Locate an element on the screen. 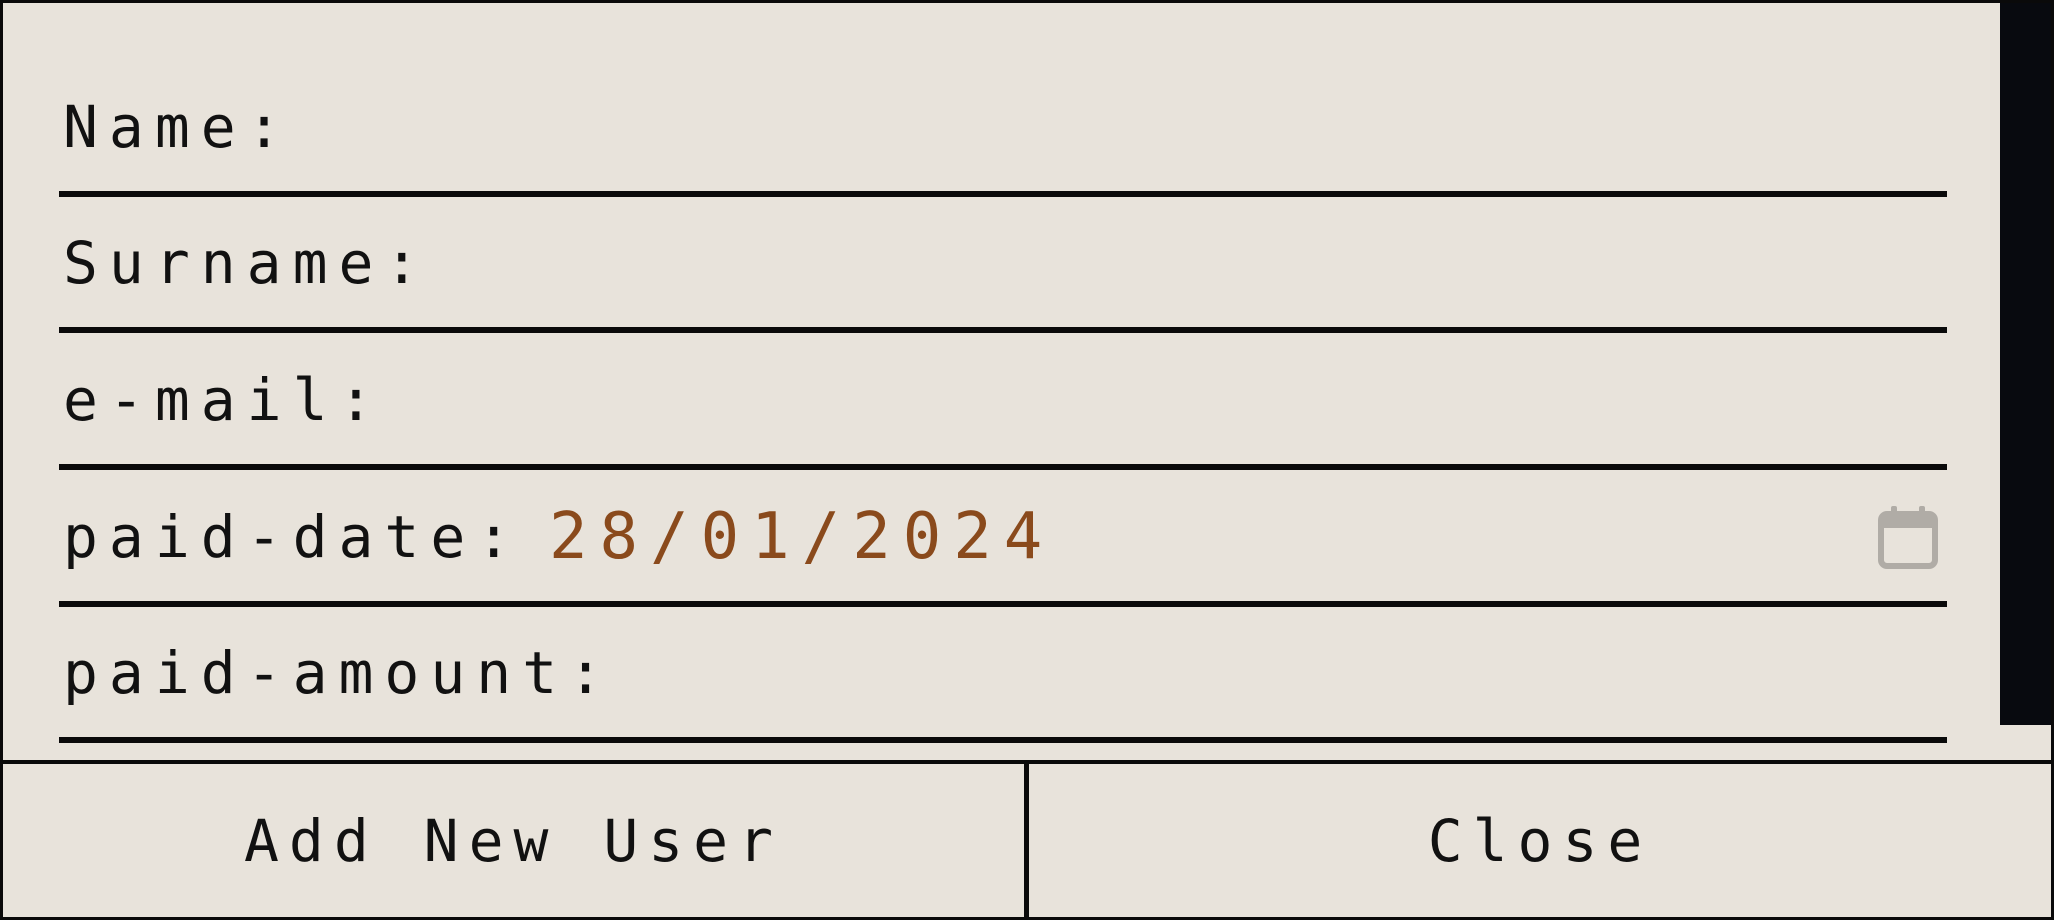 The image size is (2054, 920). name-input is located at coordinates (1109, 127).